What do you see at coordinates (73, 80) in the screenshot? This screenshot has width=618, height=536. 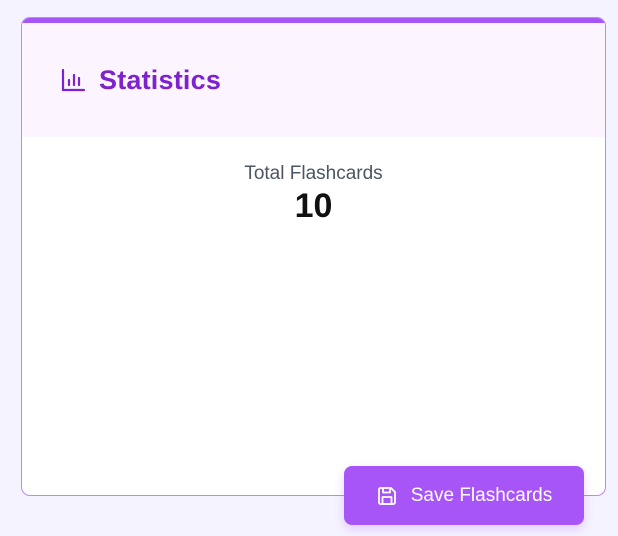 I see `bar-chart-icon` at bounding box center [73, 80].